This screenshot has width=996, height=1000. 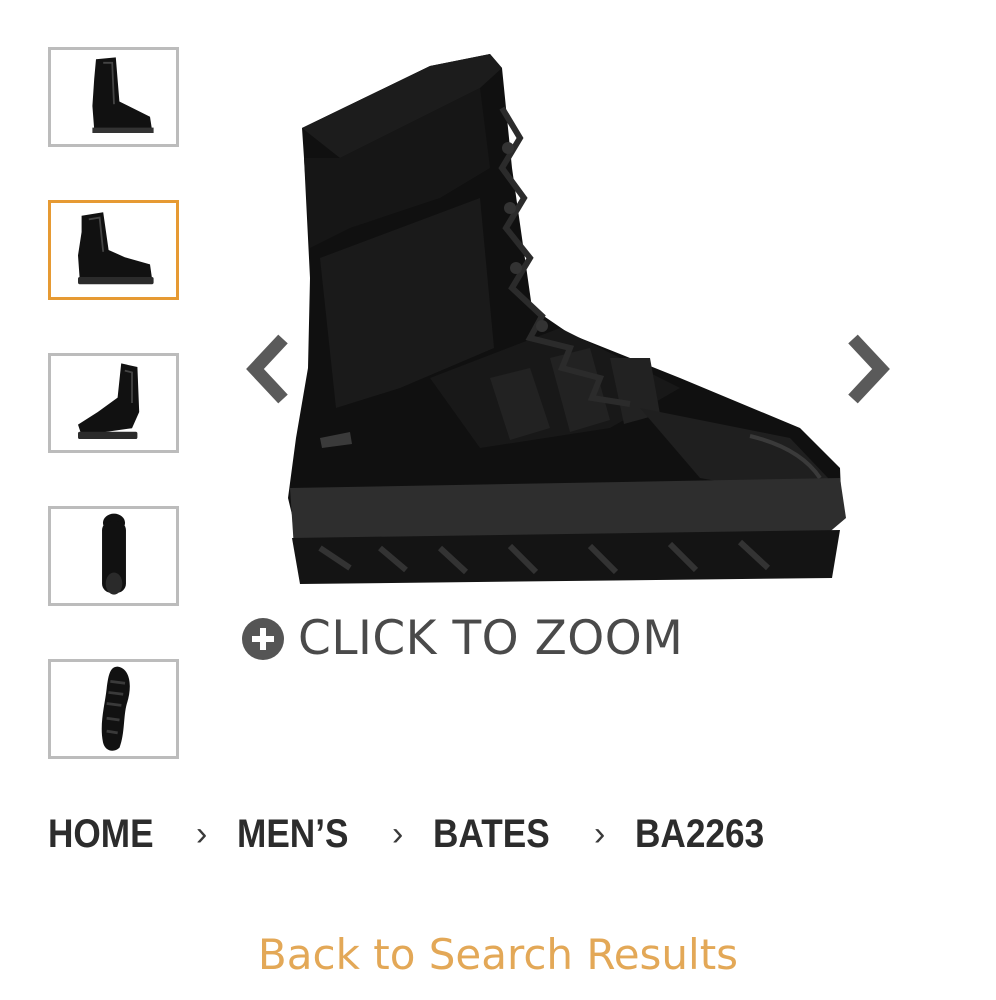 What do you see at coordinates (415, 834) in the screenshot?
I see `breadcrumb: HOME › MEN’S › BATES › BA2263` at bounding box center [415, 834].